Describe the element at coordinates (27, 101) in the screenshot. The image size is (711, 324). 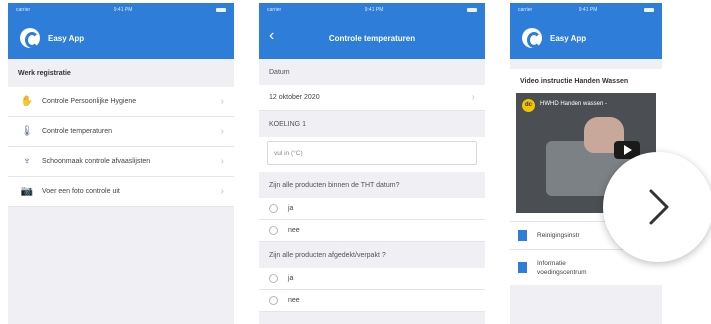
I see `hygiene-icon: ✋` at that location.